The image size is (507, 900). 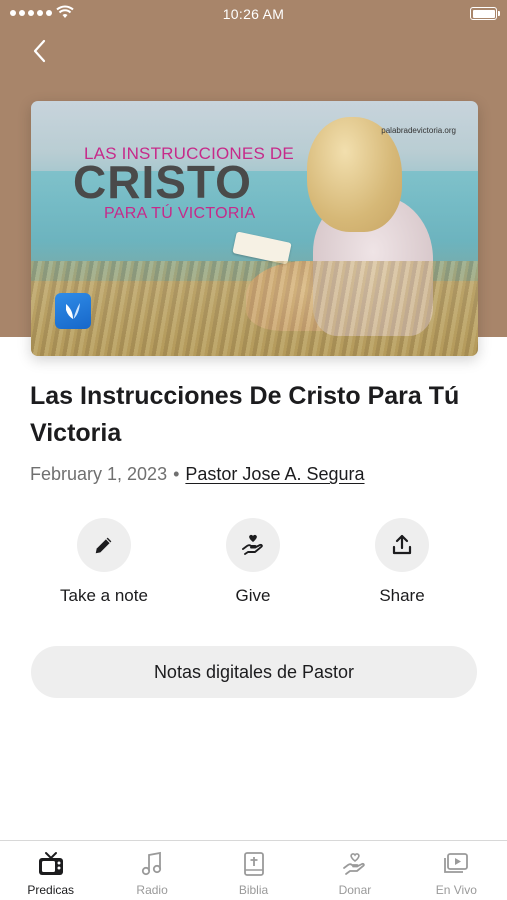 I want to click on sermon-meta: February 1, 2023 • Pastor Jose A. Segura, so click(x=197, y=474).